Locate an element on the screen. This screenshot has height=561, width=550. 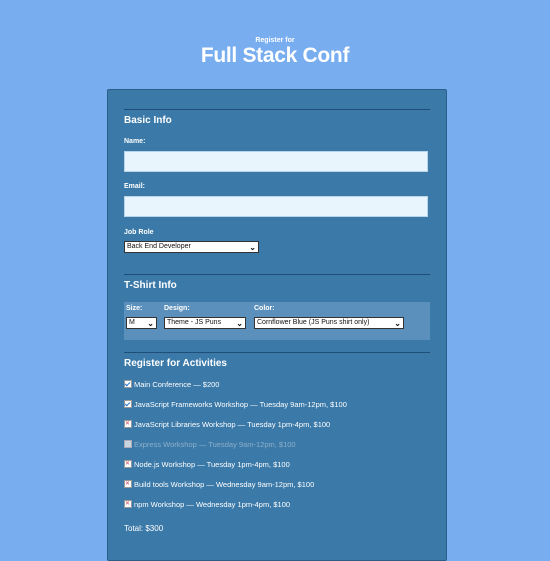
size-label: Size: is located at coordinates (134, 308).